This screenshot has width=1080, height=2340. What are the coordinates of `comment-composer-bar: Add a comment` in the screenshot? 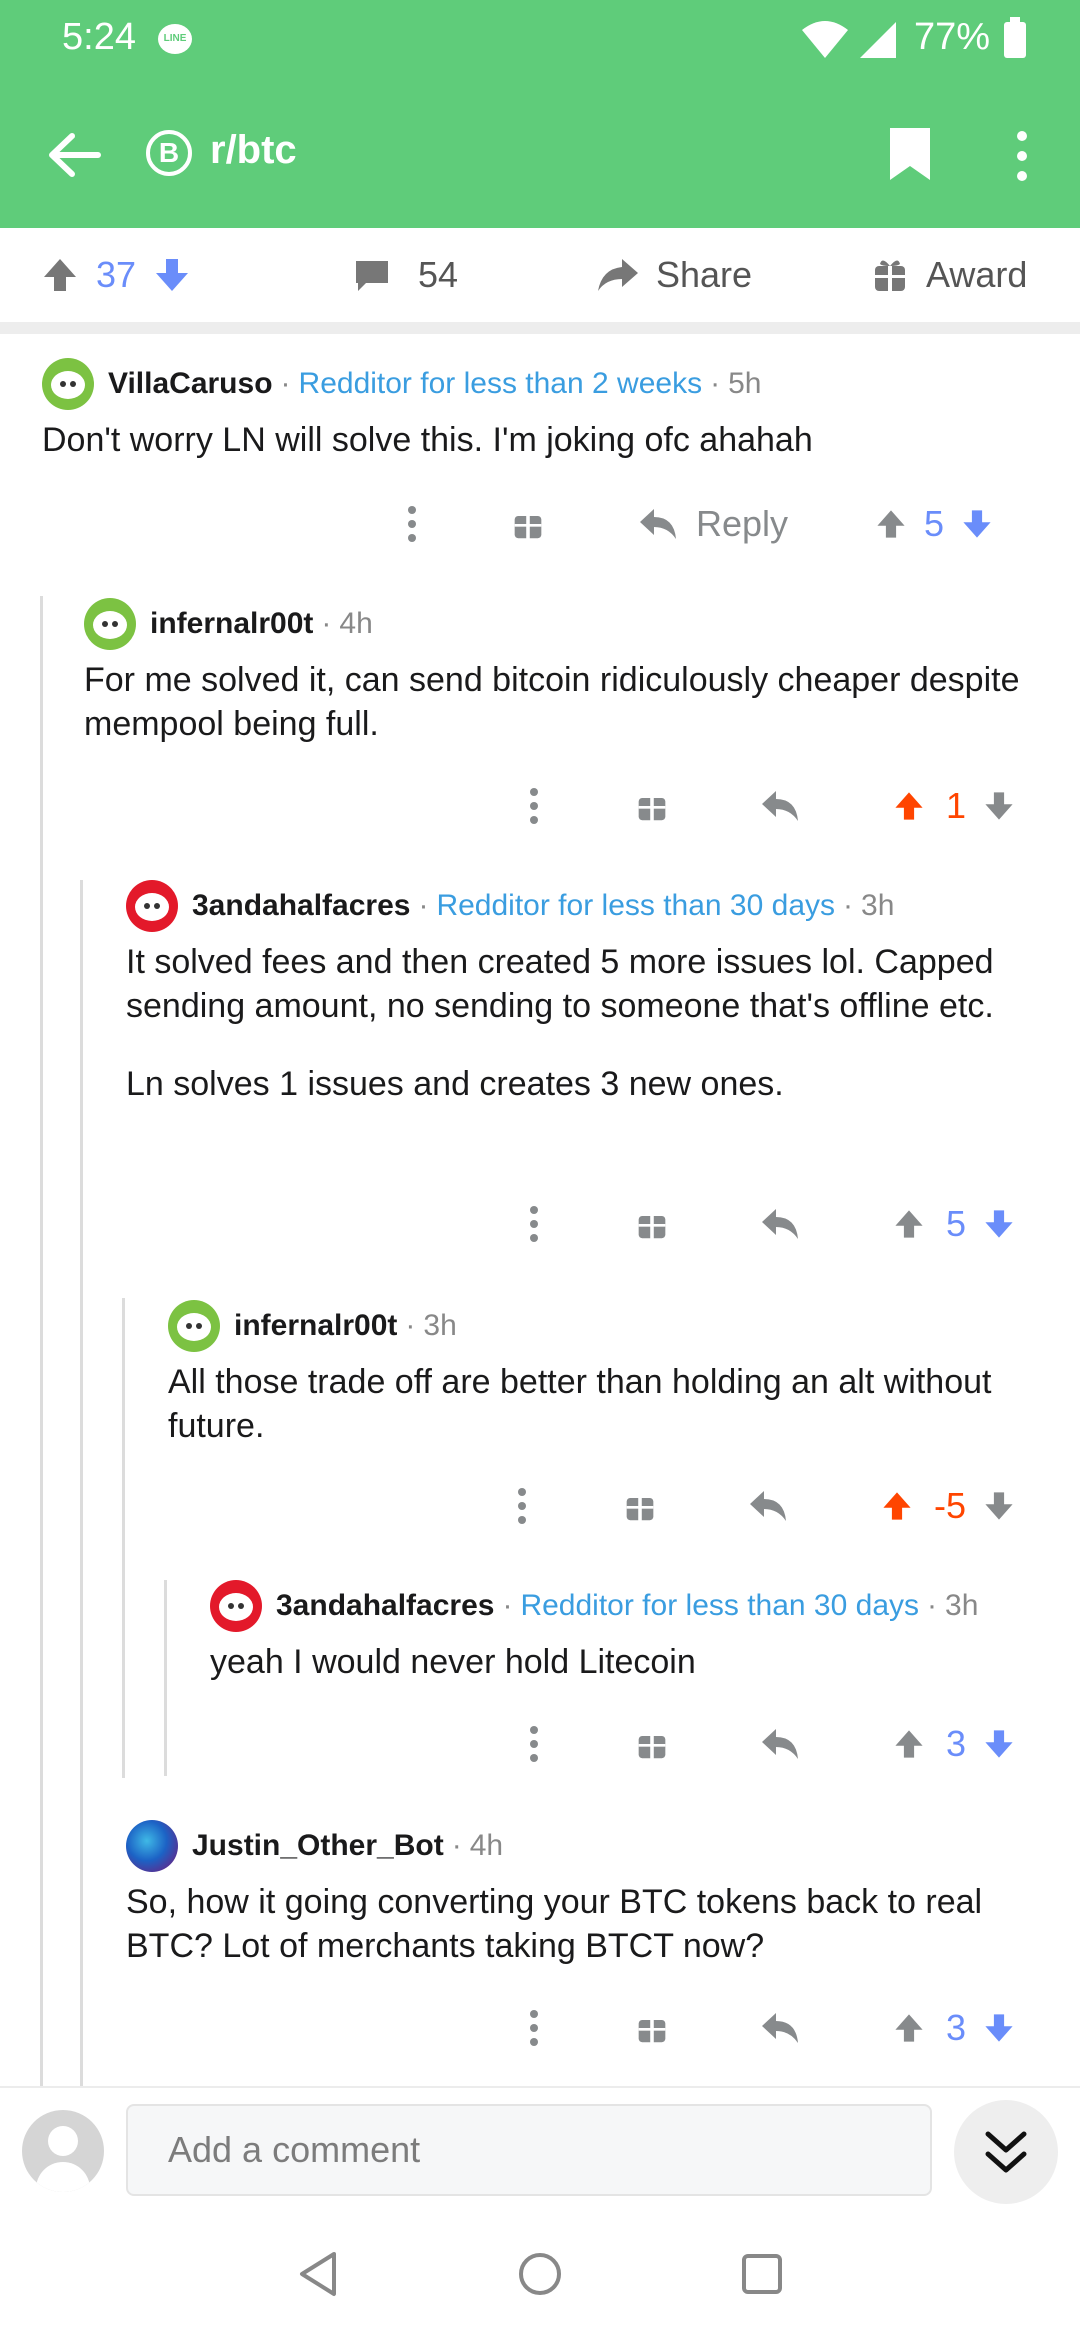 It's located at (540, 2152).